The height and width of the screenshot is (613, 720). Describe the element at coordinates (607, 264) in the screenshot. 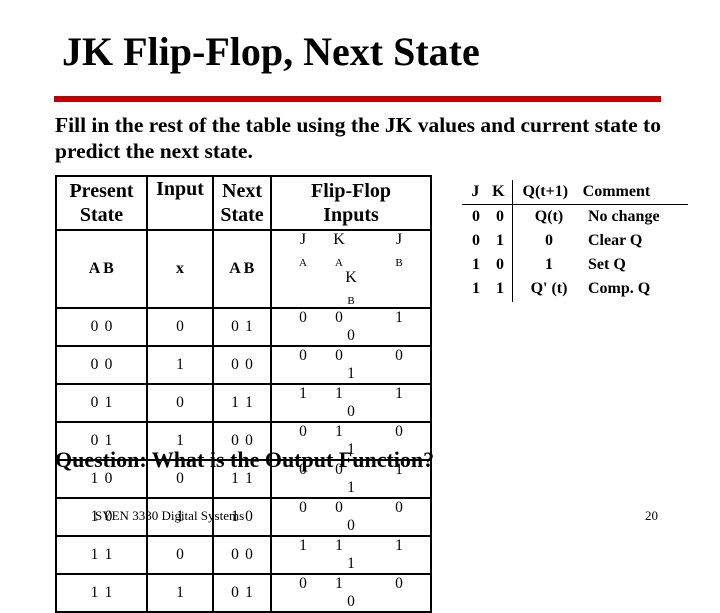

I see `jk-comment: Set Q` at that location.